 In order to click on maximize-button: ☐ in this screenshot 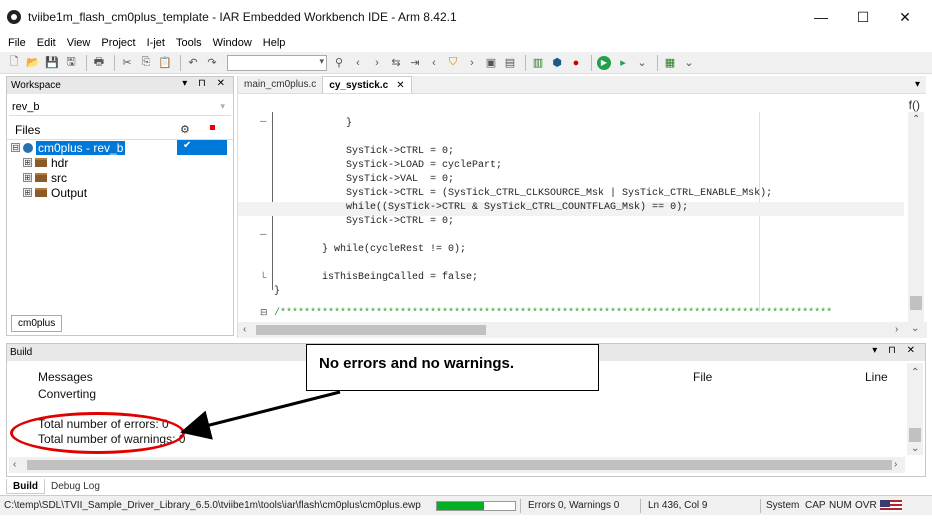, I will do `click(863, 17)`.